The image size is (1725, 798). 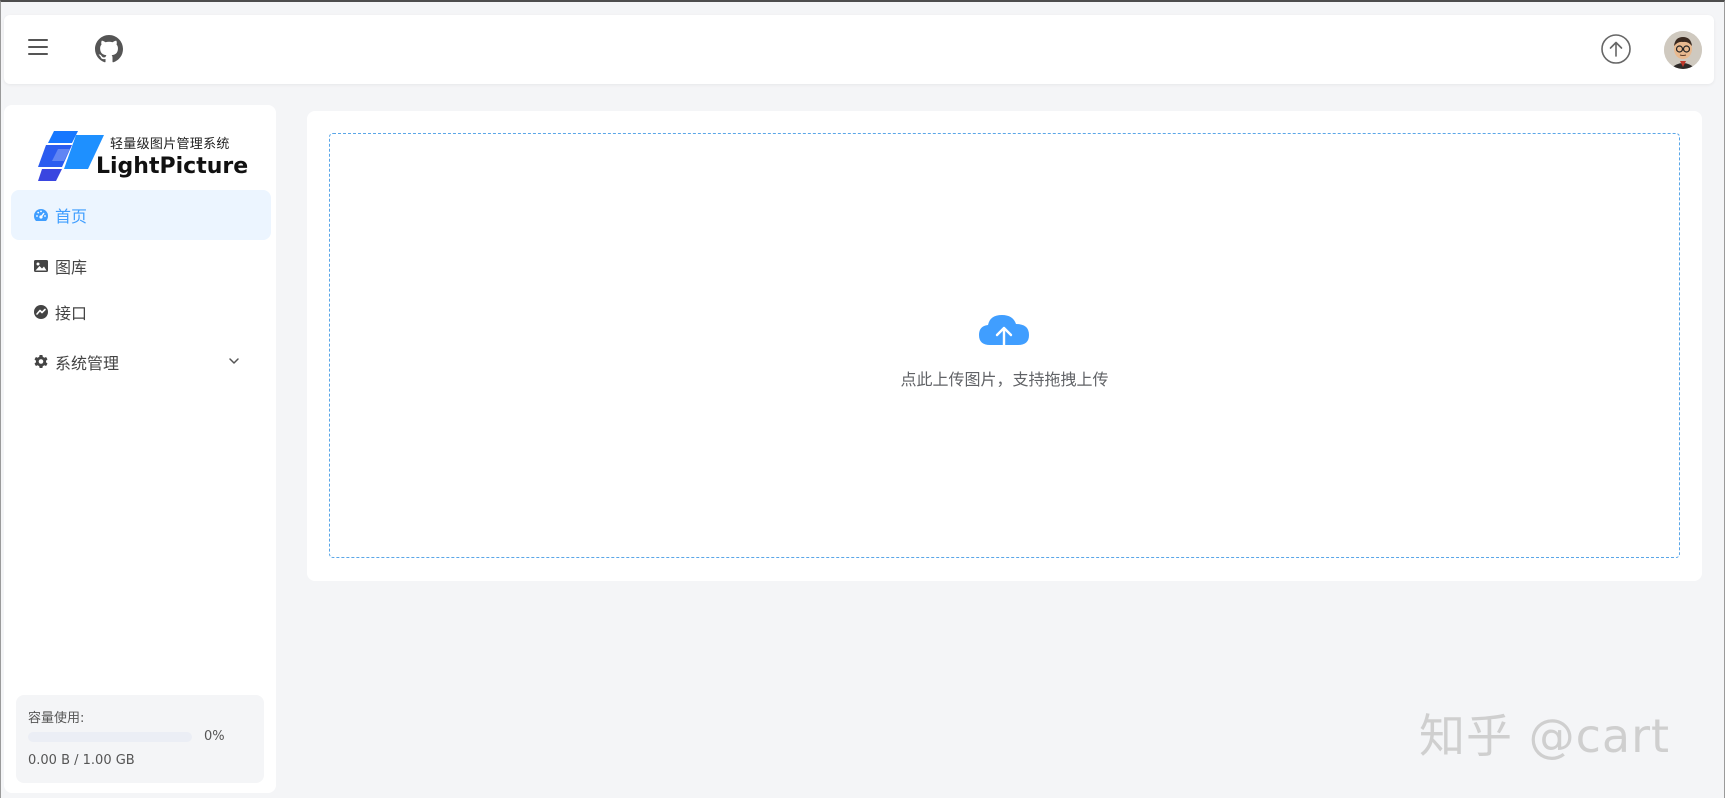 What do you see at coordinates (214, 736) in the screenshot?
I see `capacity-percent: 0%` at bounding box center [214, 736].